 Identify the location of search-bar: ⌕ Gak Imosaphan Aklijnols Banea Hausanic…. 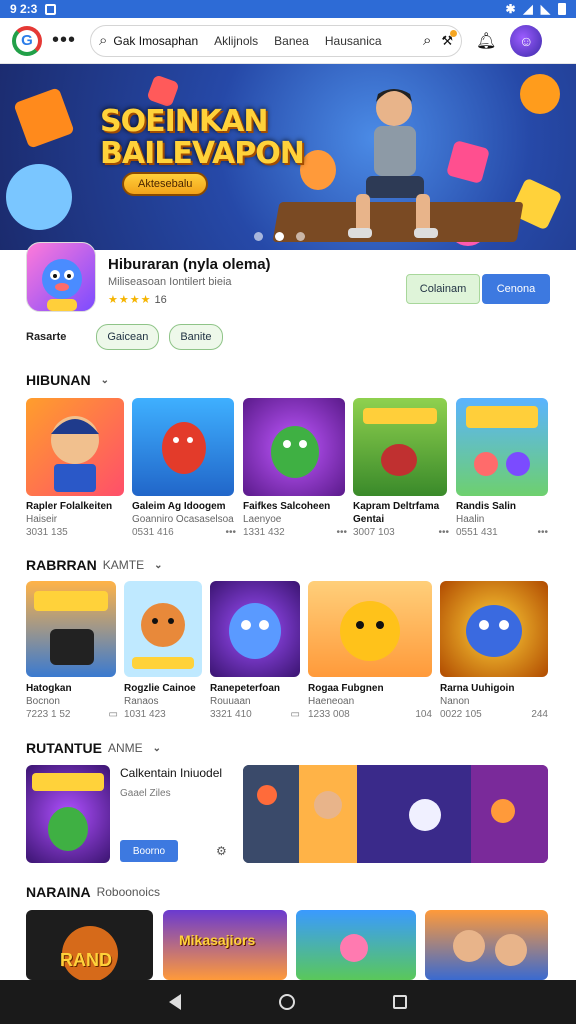
(276, 40).